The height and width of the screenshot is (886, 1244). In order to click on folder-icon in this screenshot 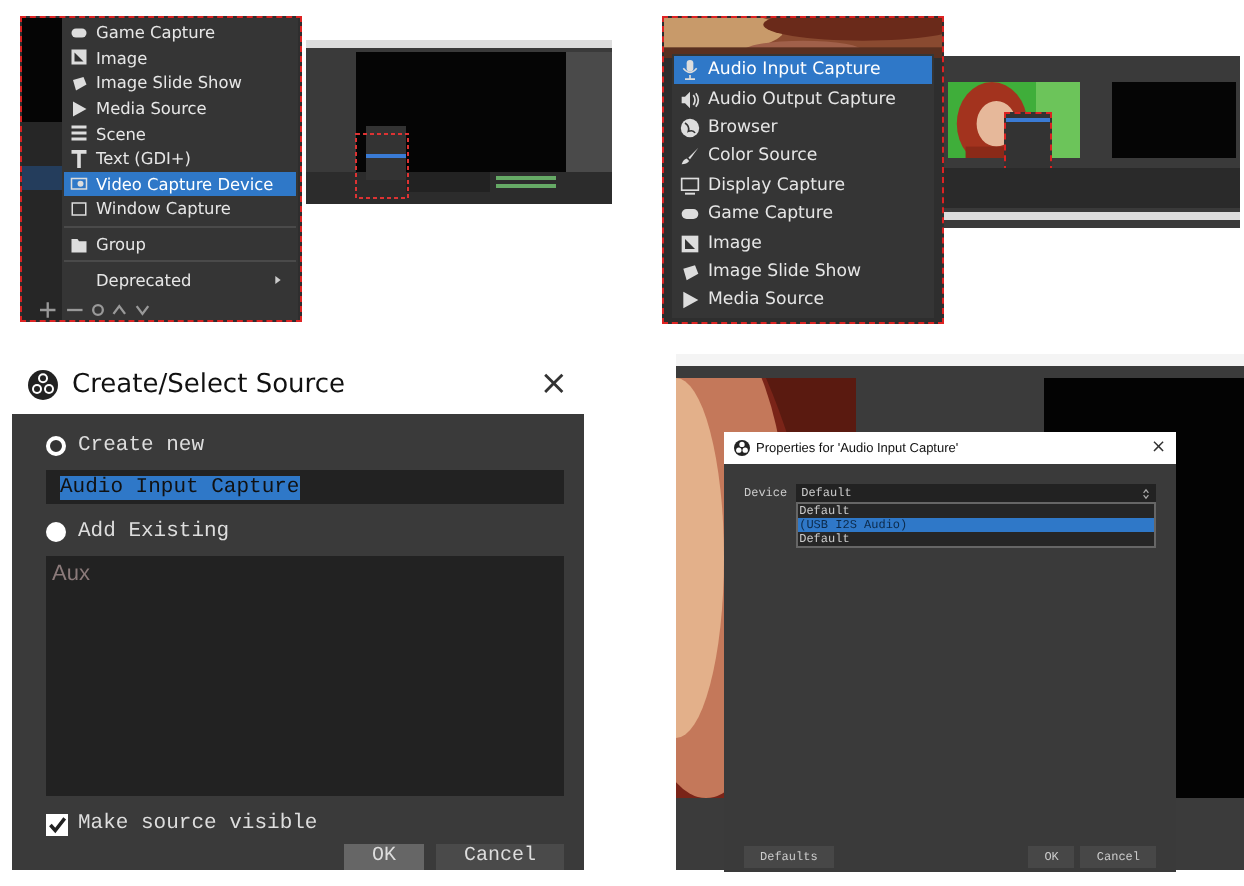, I will do `click(79, 244)`.